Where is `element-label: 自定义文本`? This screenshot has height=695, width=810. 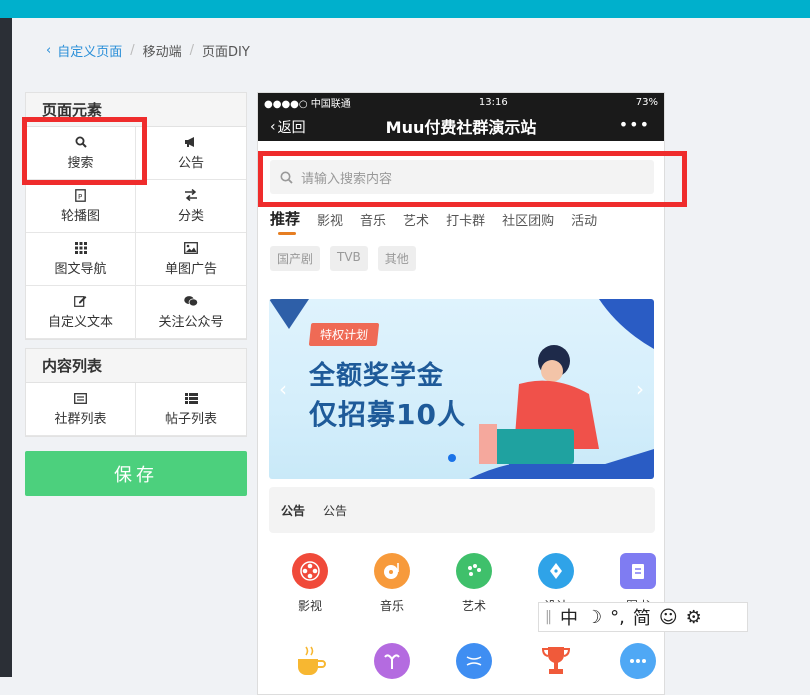 element-label: 自定义文本 is located at coordinates (80, 322).